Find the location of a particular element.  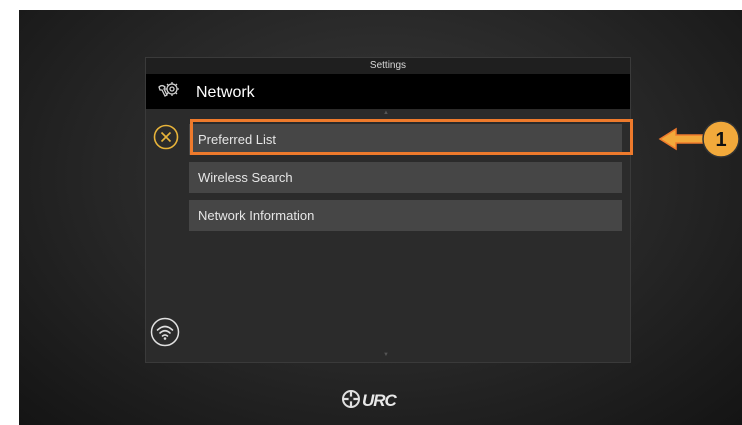

menu-item-wireless-search: Wireless Search is located at coordinates (405, 177).